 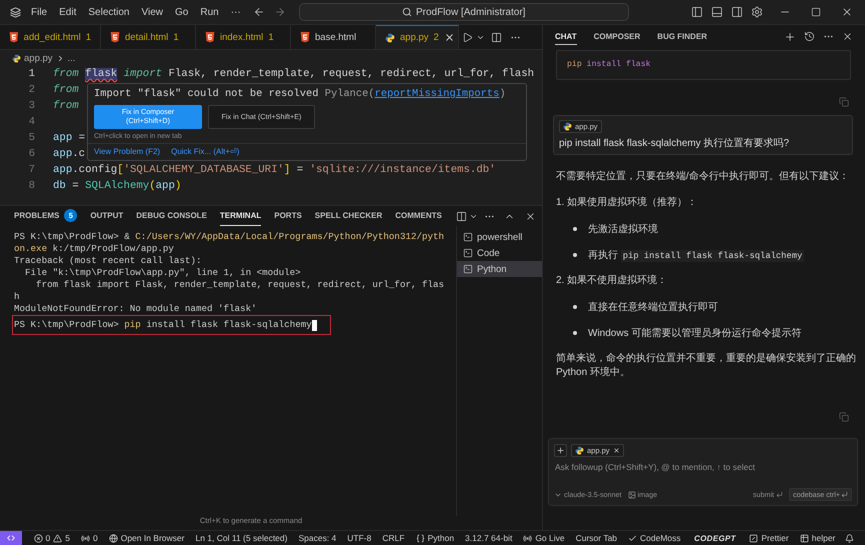 I want to click on helper-status: helper, so click(x=818, y=538).